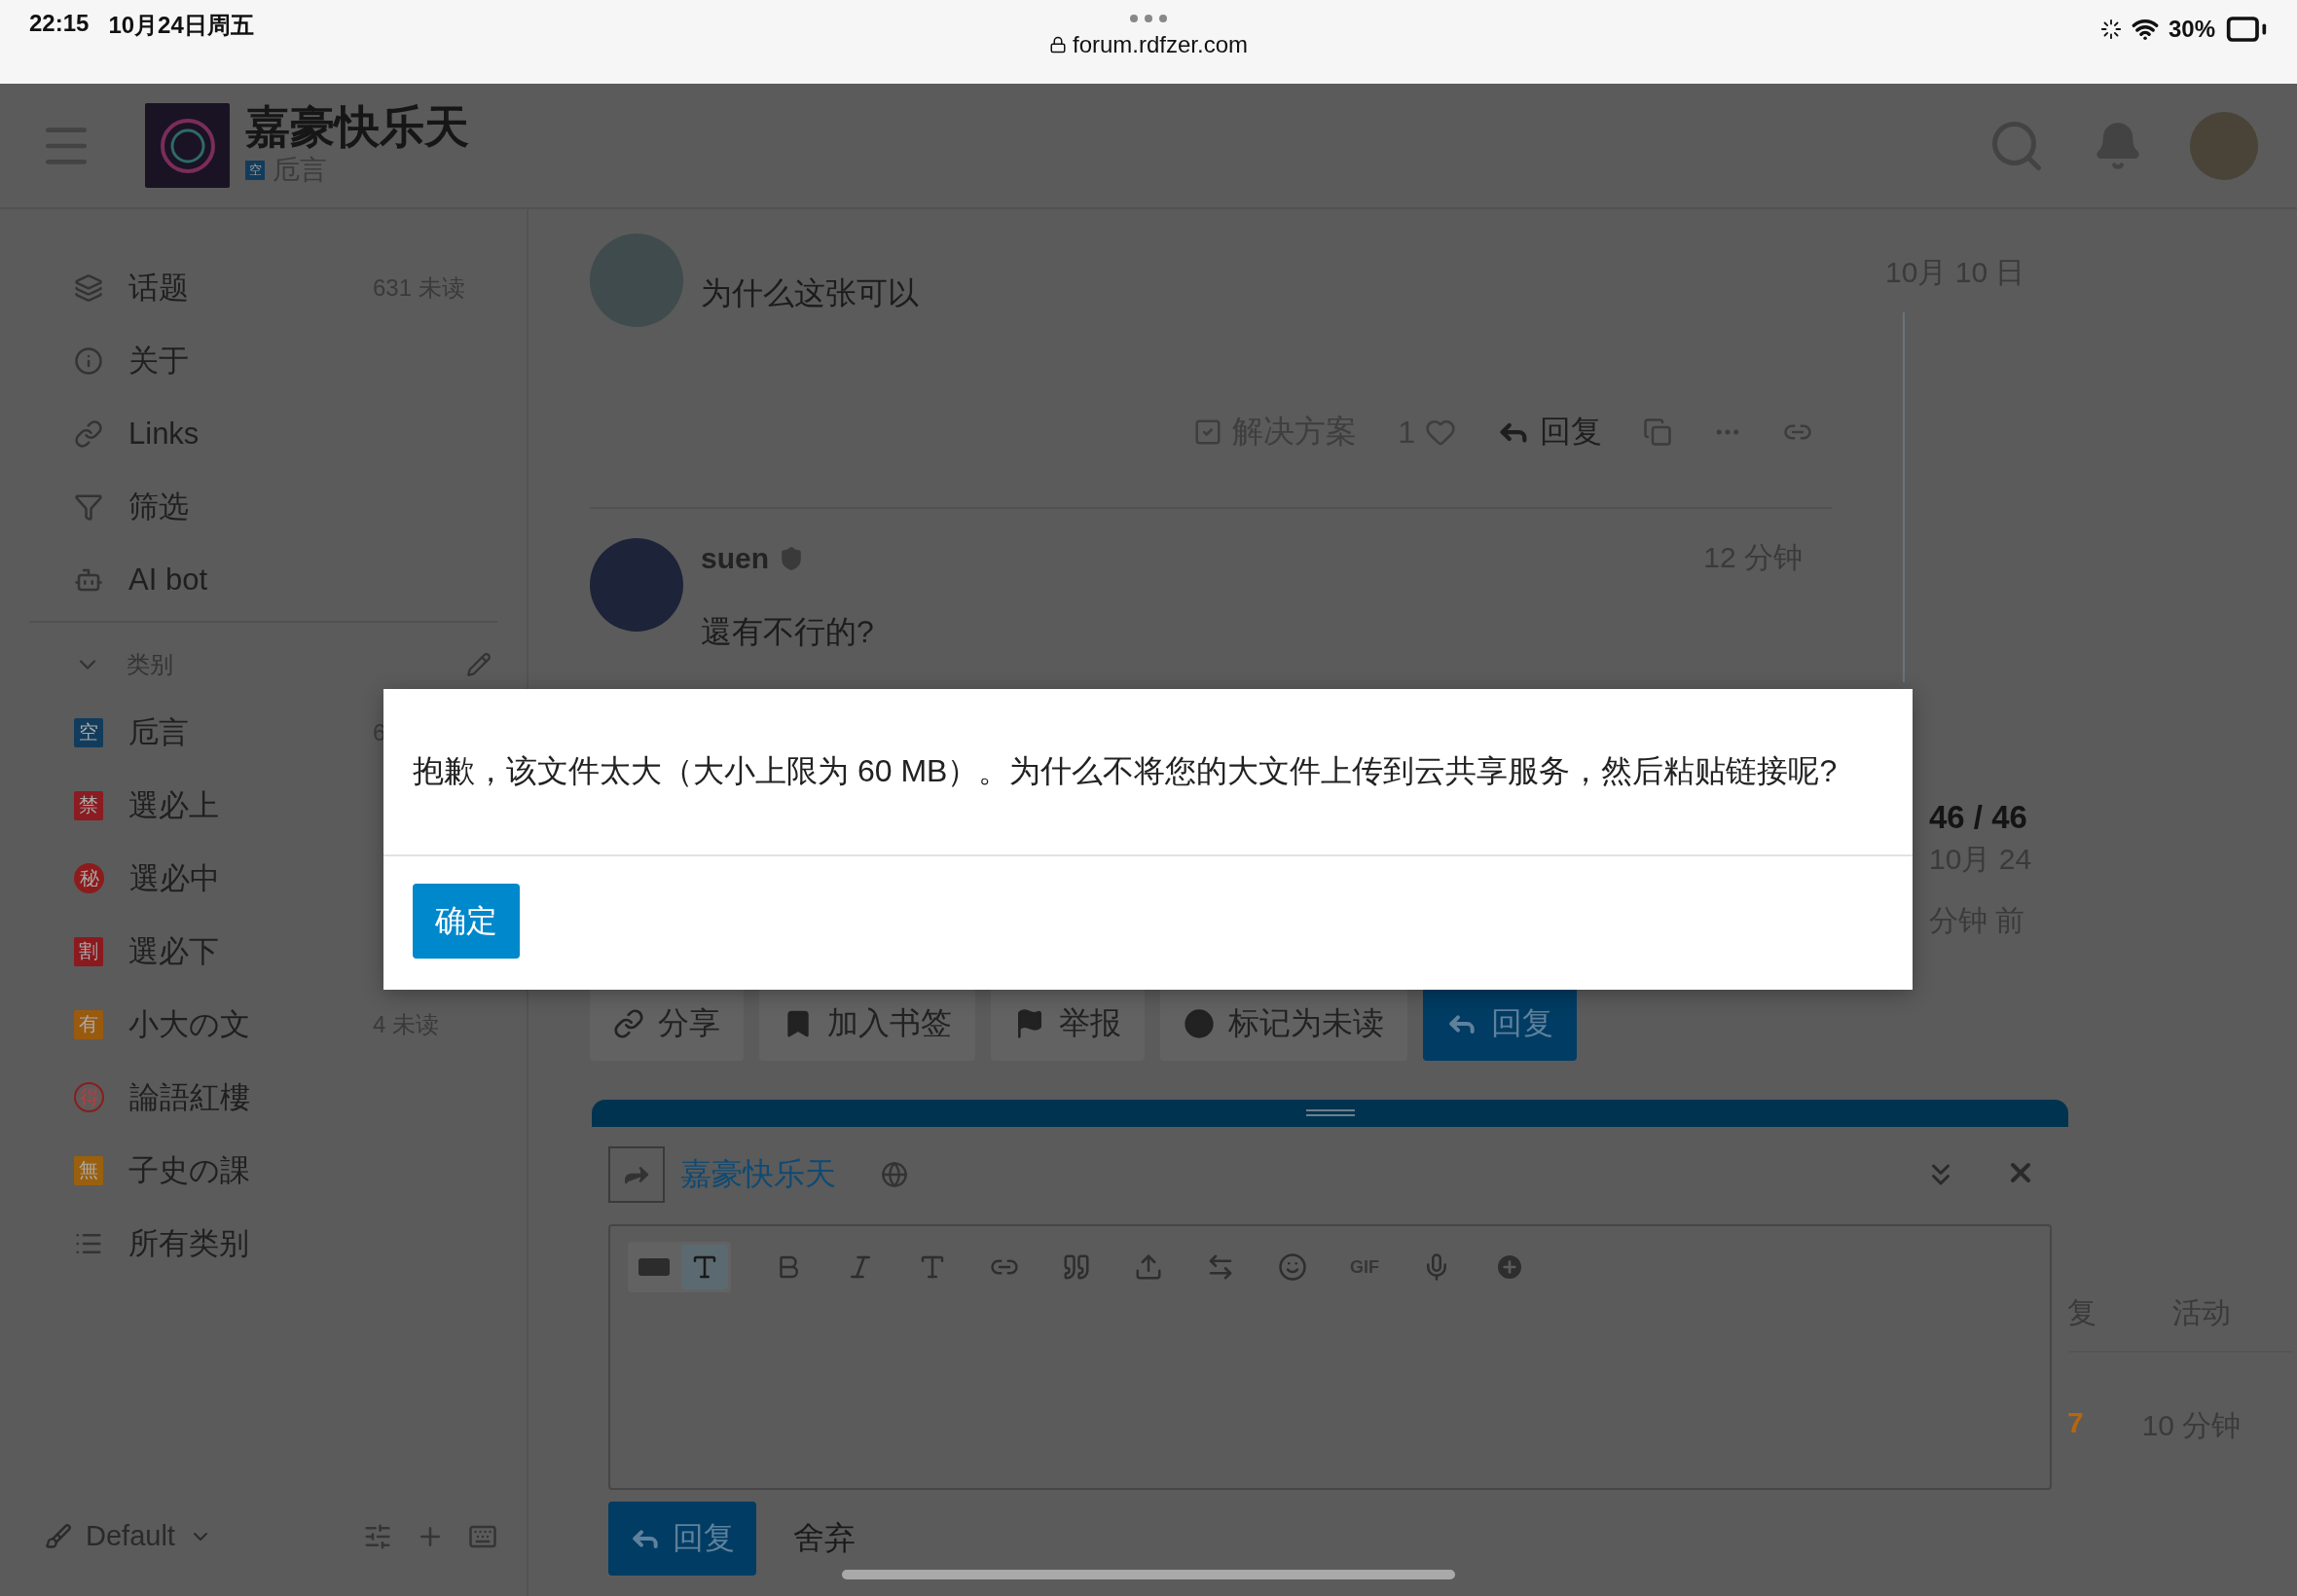 The image size is (2297, 1596). I want to click on topic-button: 举报, so click(1068, 1024).